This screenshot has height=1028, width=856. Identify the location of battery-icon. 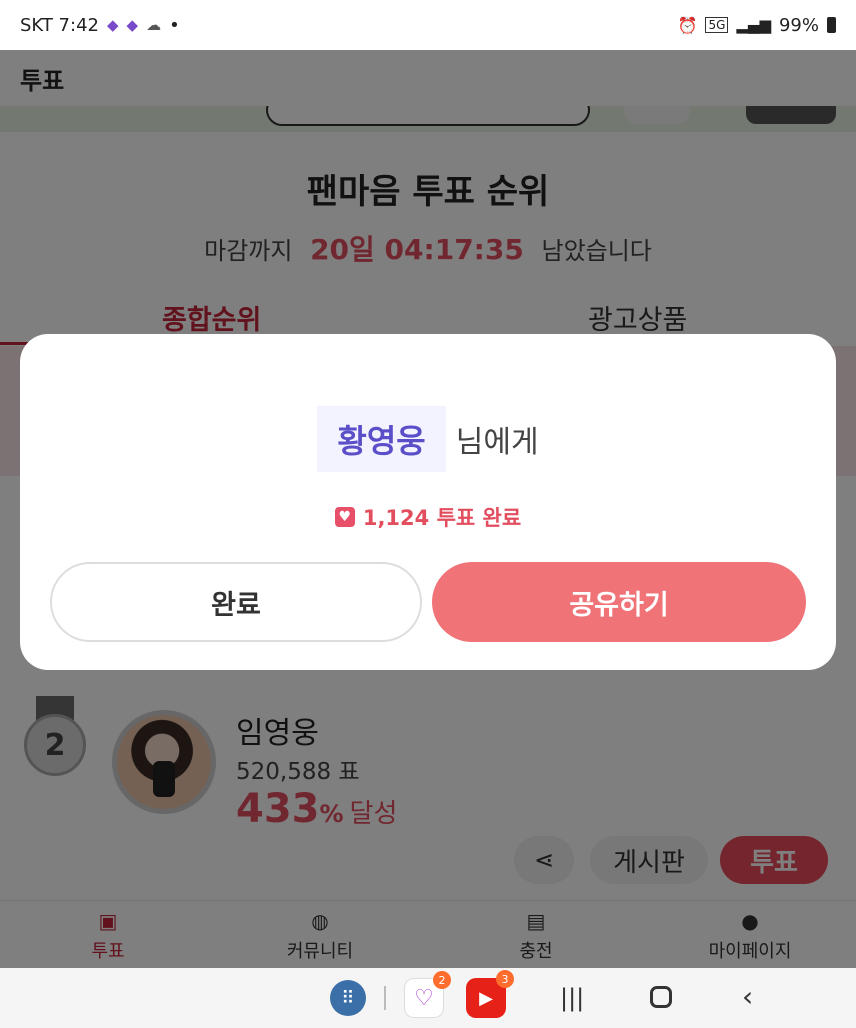
(831, 25).